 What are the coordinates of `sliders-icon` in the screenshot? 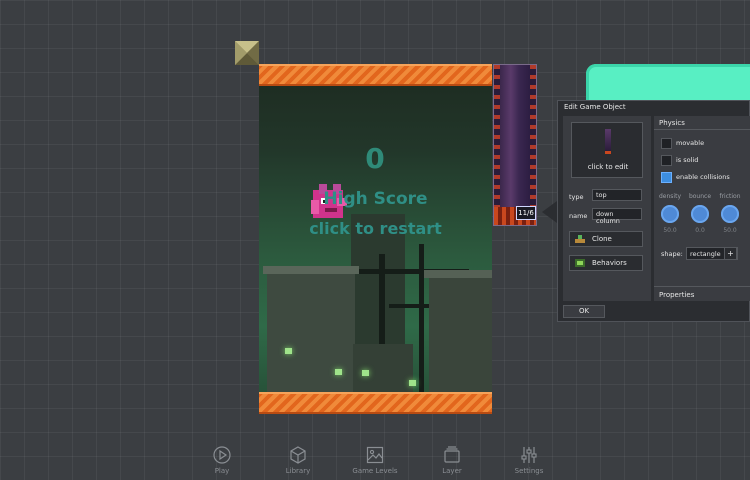 It's located at (529, 455).